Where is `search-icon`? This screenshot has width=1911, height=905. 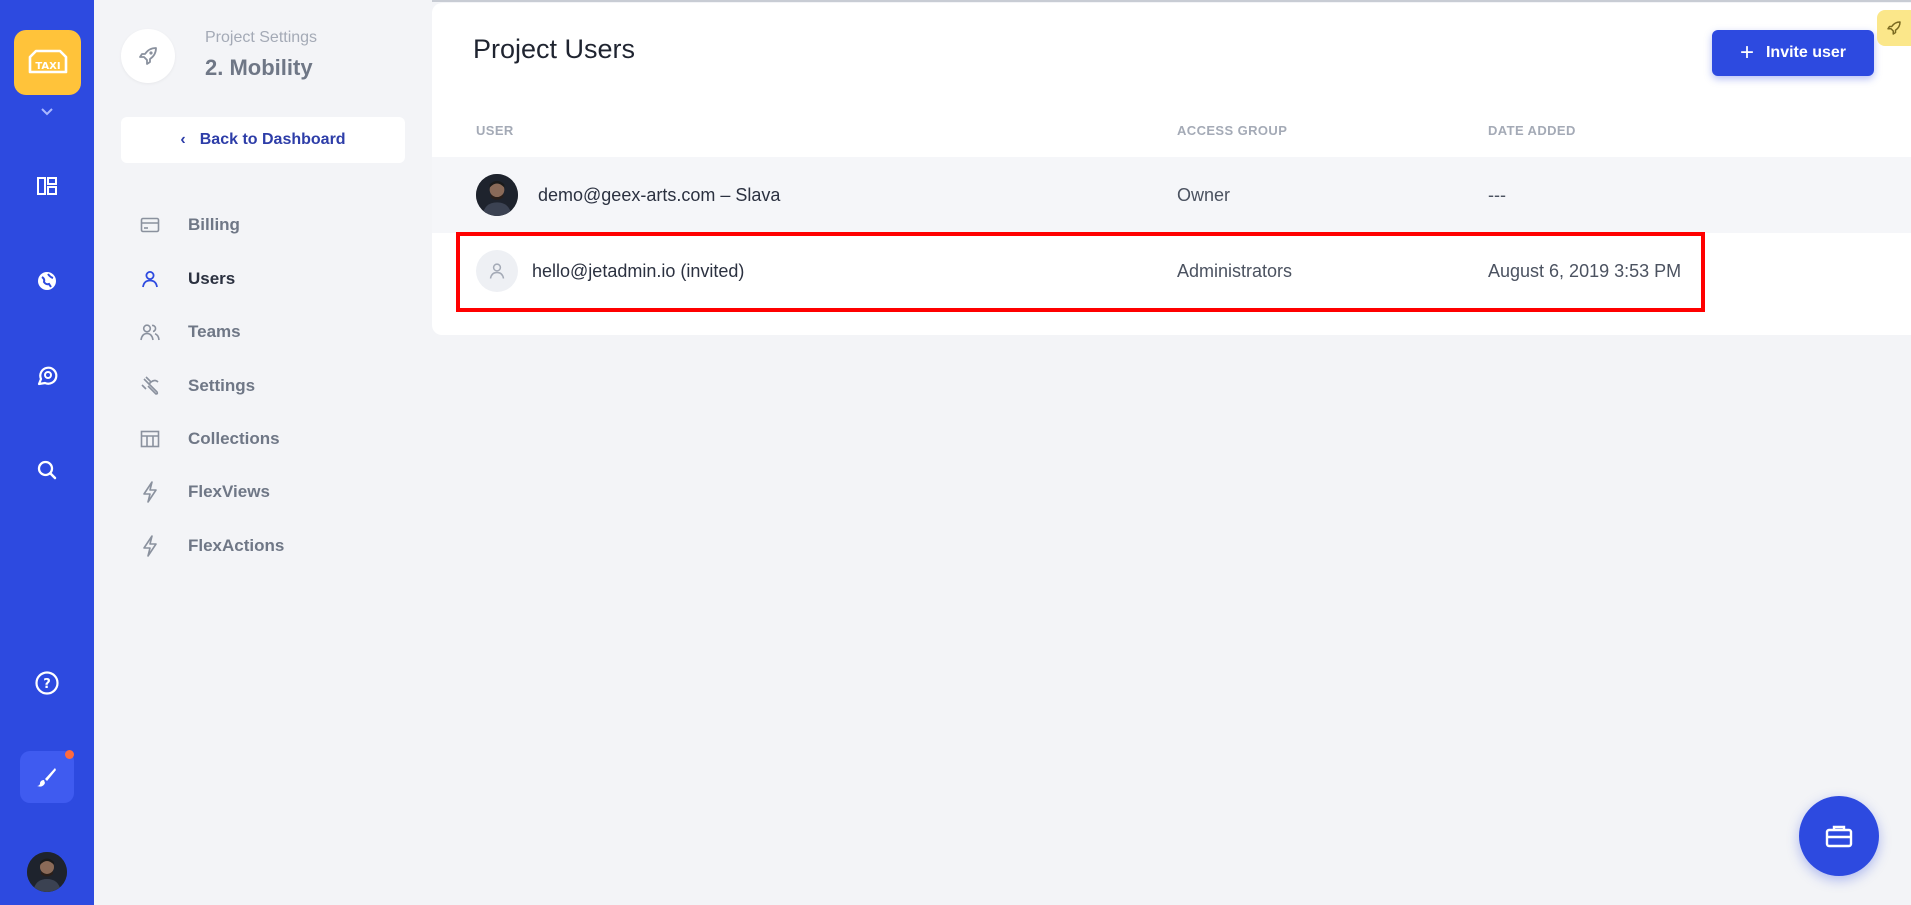
search-icon is located at coordinates (47, 470).